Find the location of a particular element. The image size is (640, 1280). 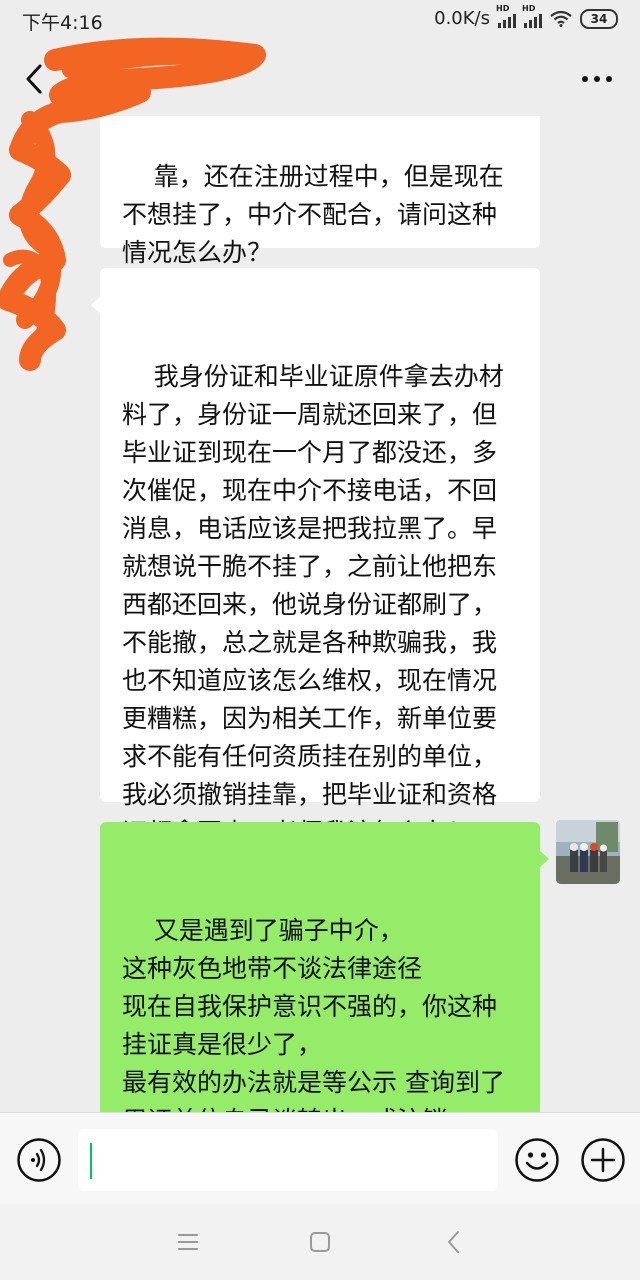

voice-icon is located at coordinates (39, 1160).